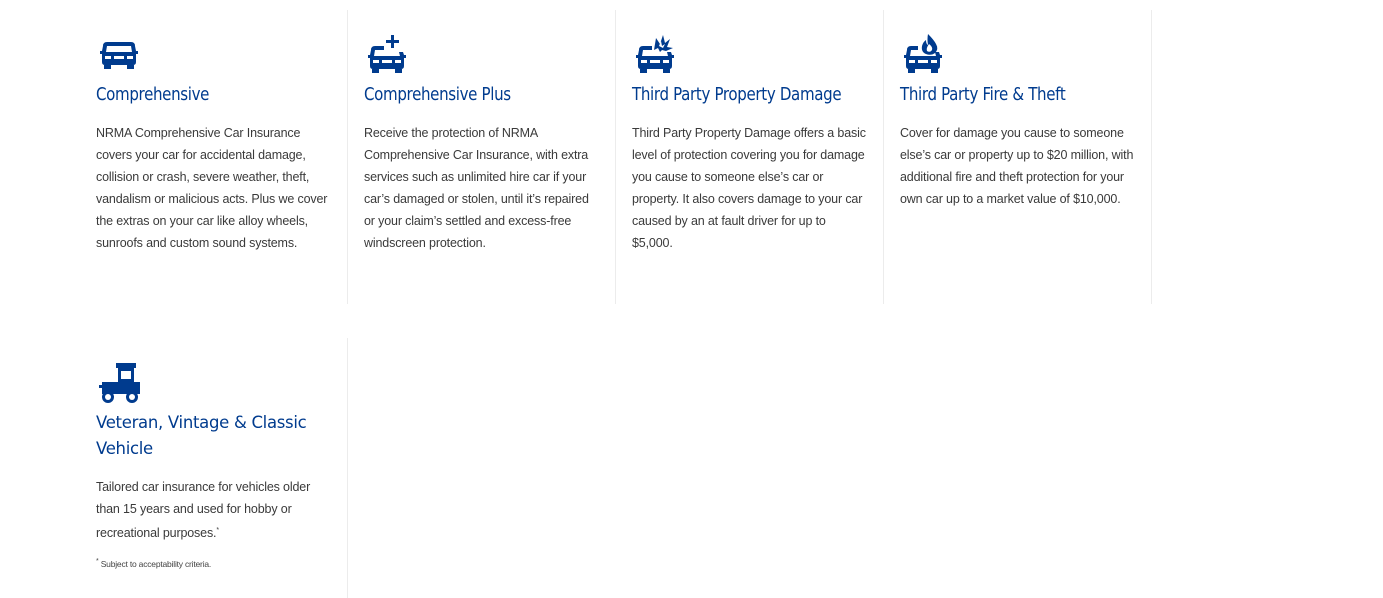  Describe the element at coordinates (1001, 95) in the screenshot. I see `product-title: Third Party Fire & Theft` at that location.